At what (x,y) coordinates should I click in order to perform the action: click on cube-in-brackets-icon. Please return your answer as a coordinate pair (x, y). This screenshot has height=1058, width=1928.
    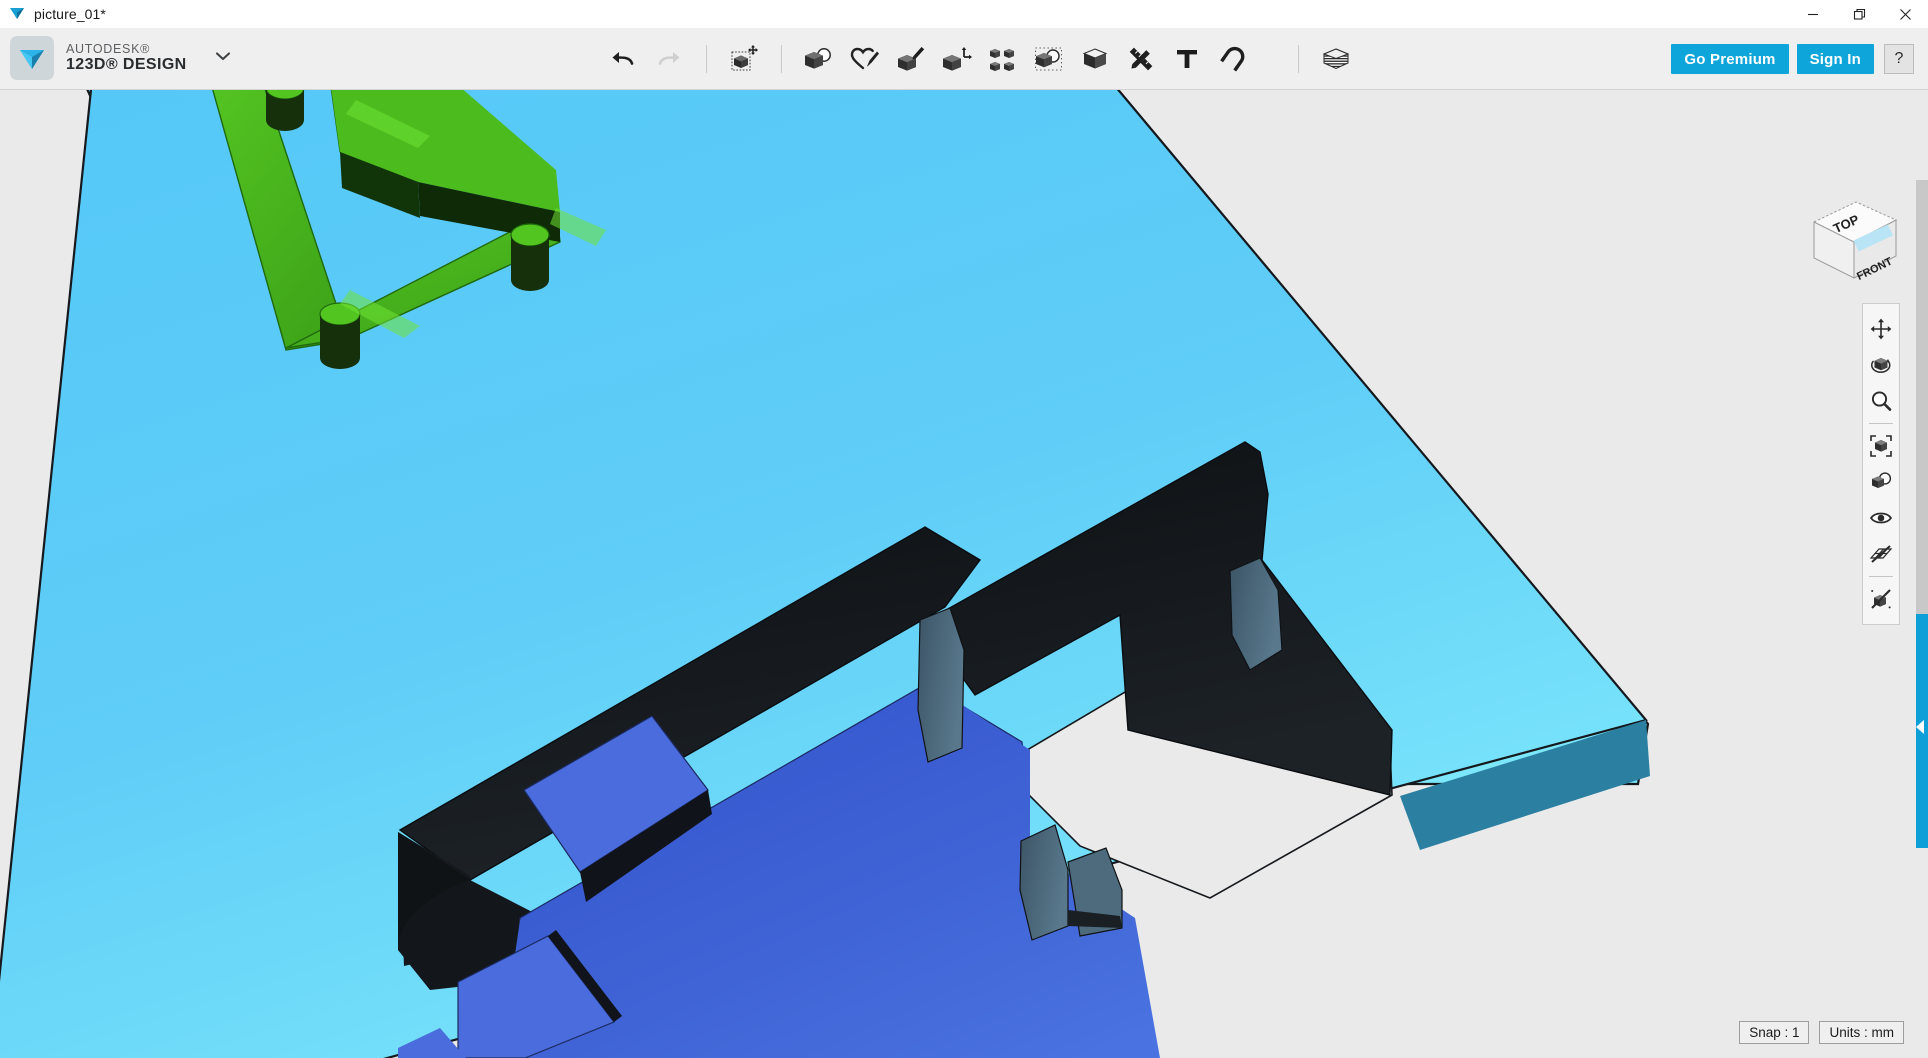
    Looking at the image, I should click on (1881, 446).